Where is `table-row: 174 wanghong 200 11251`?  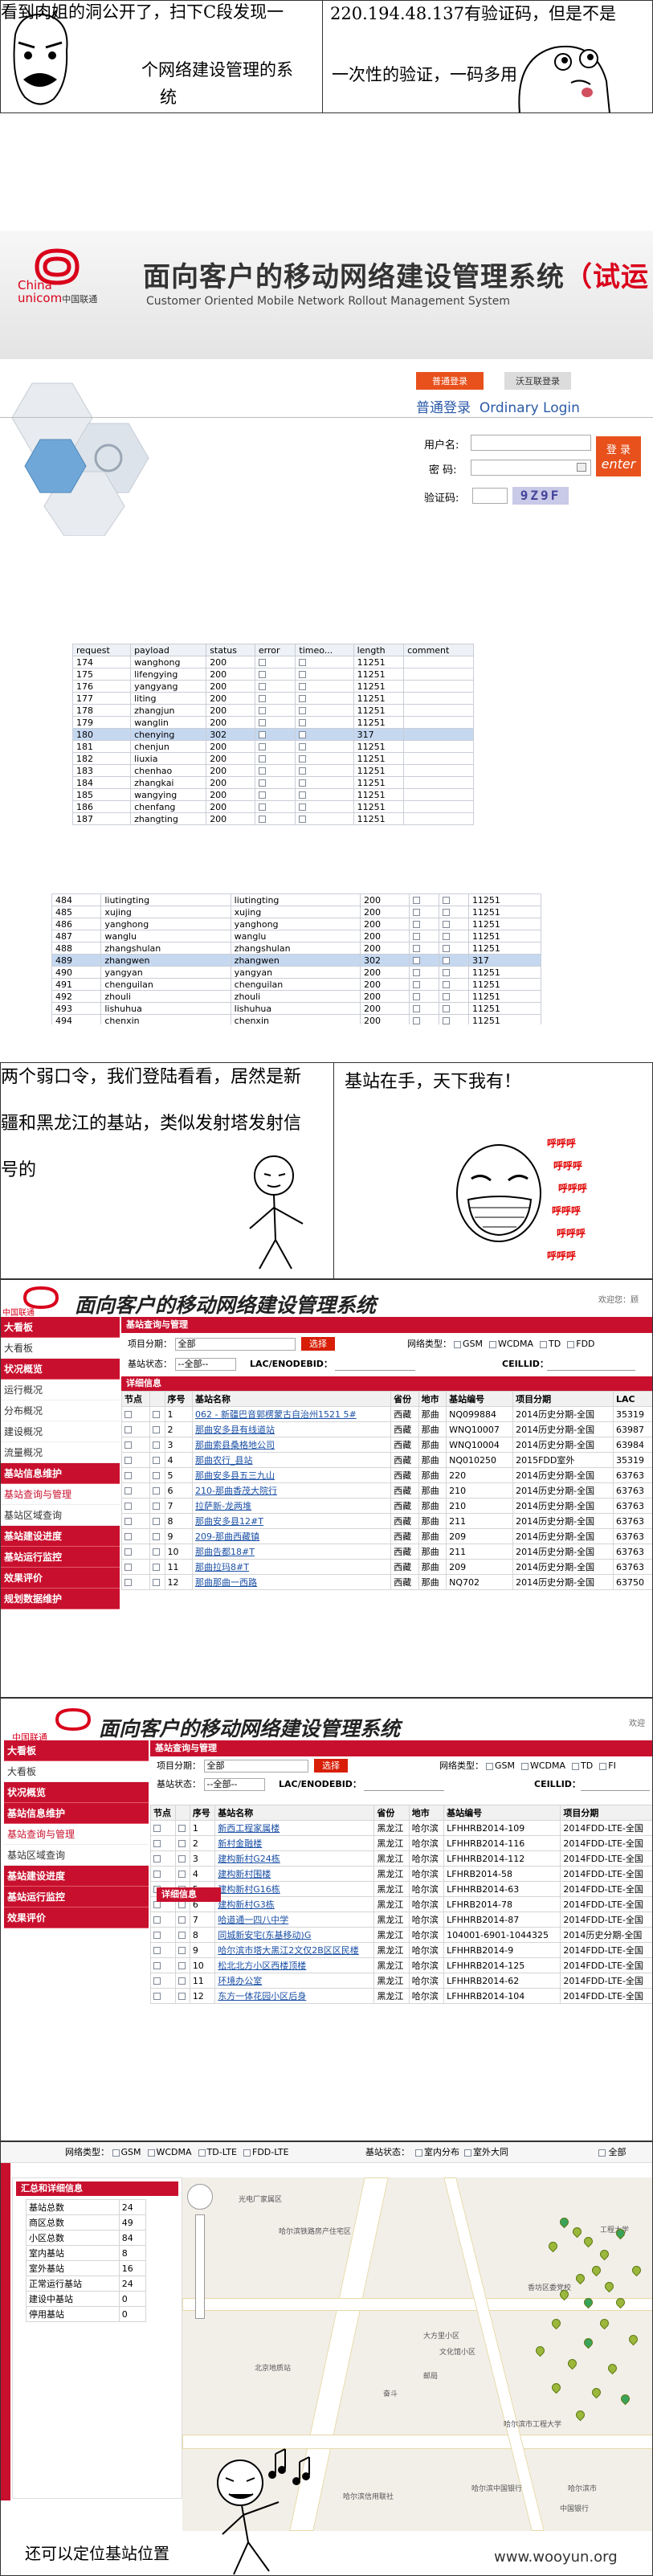 table-row: 174 wanghong 200 11251 is located at coordinates (272, 663).